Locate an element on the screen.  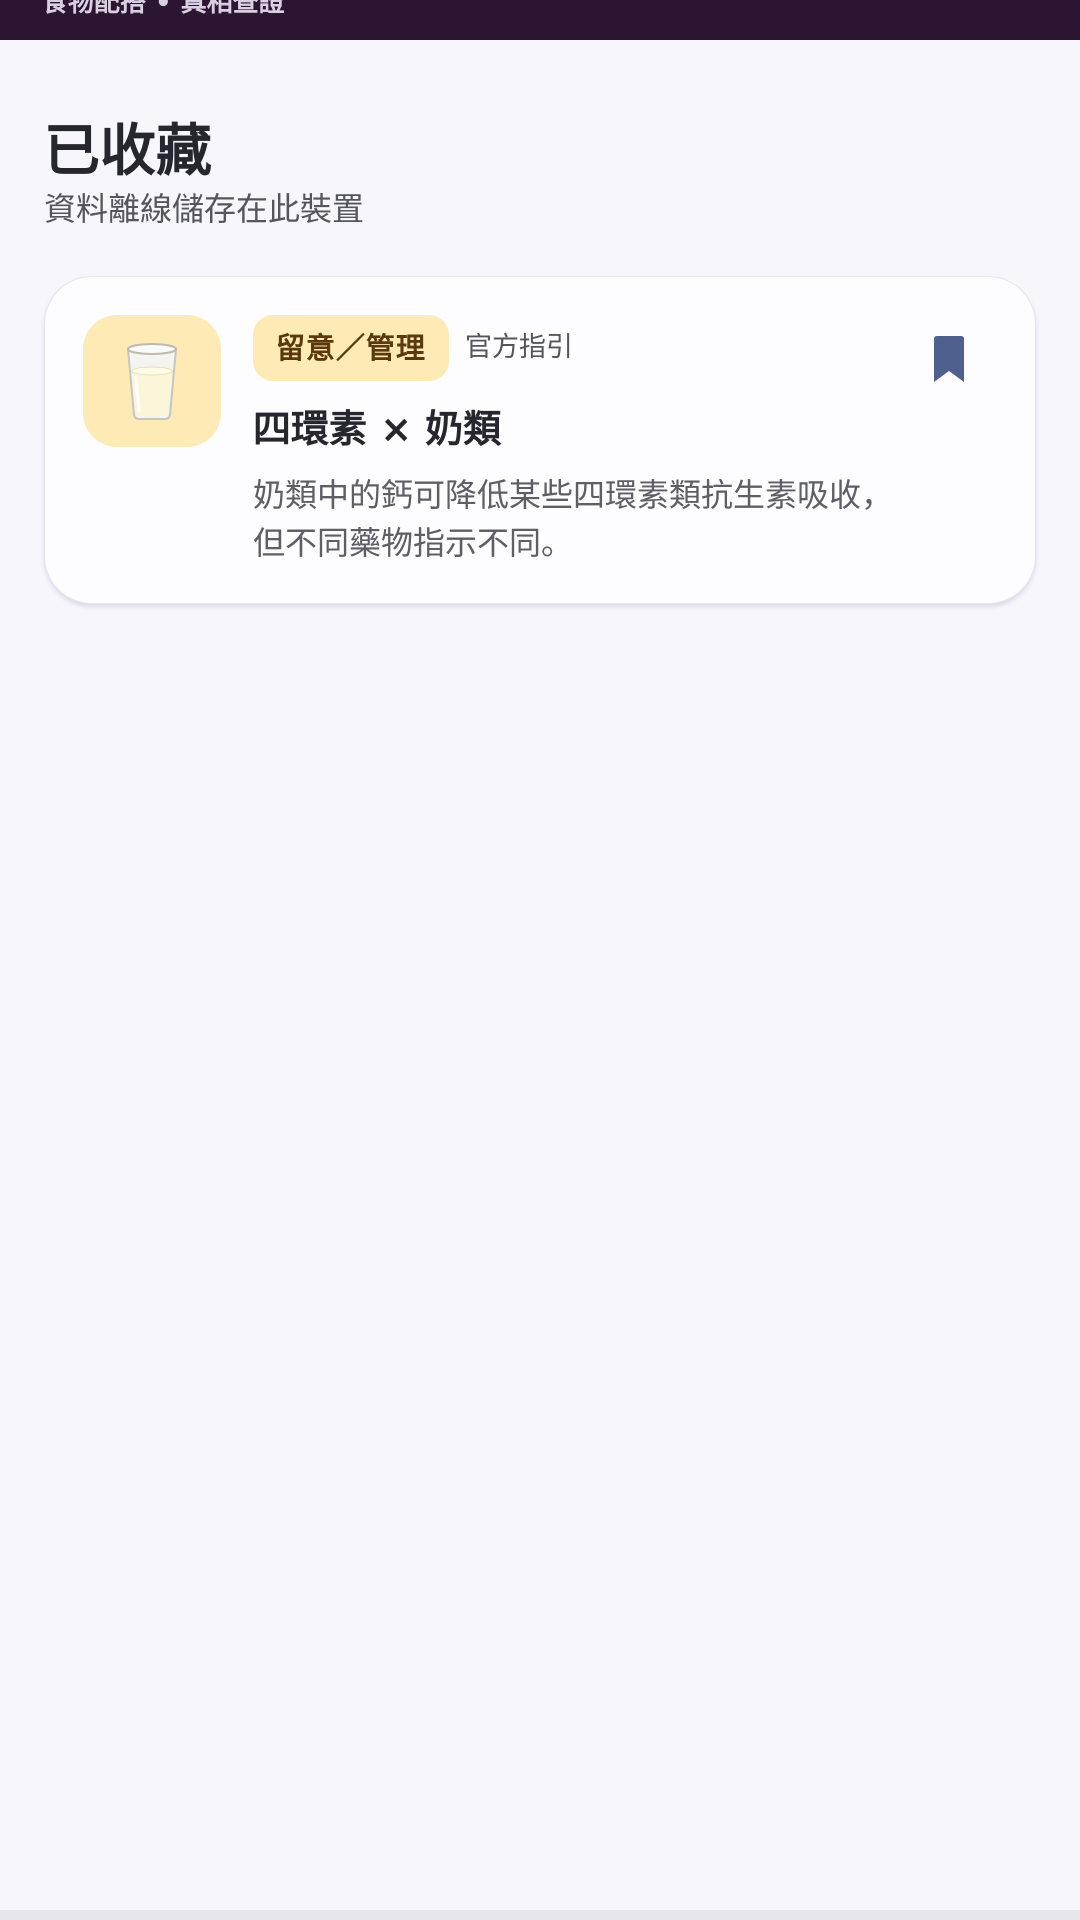
milk-glass-icon is located at coordinates (152, 381).